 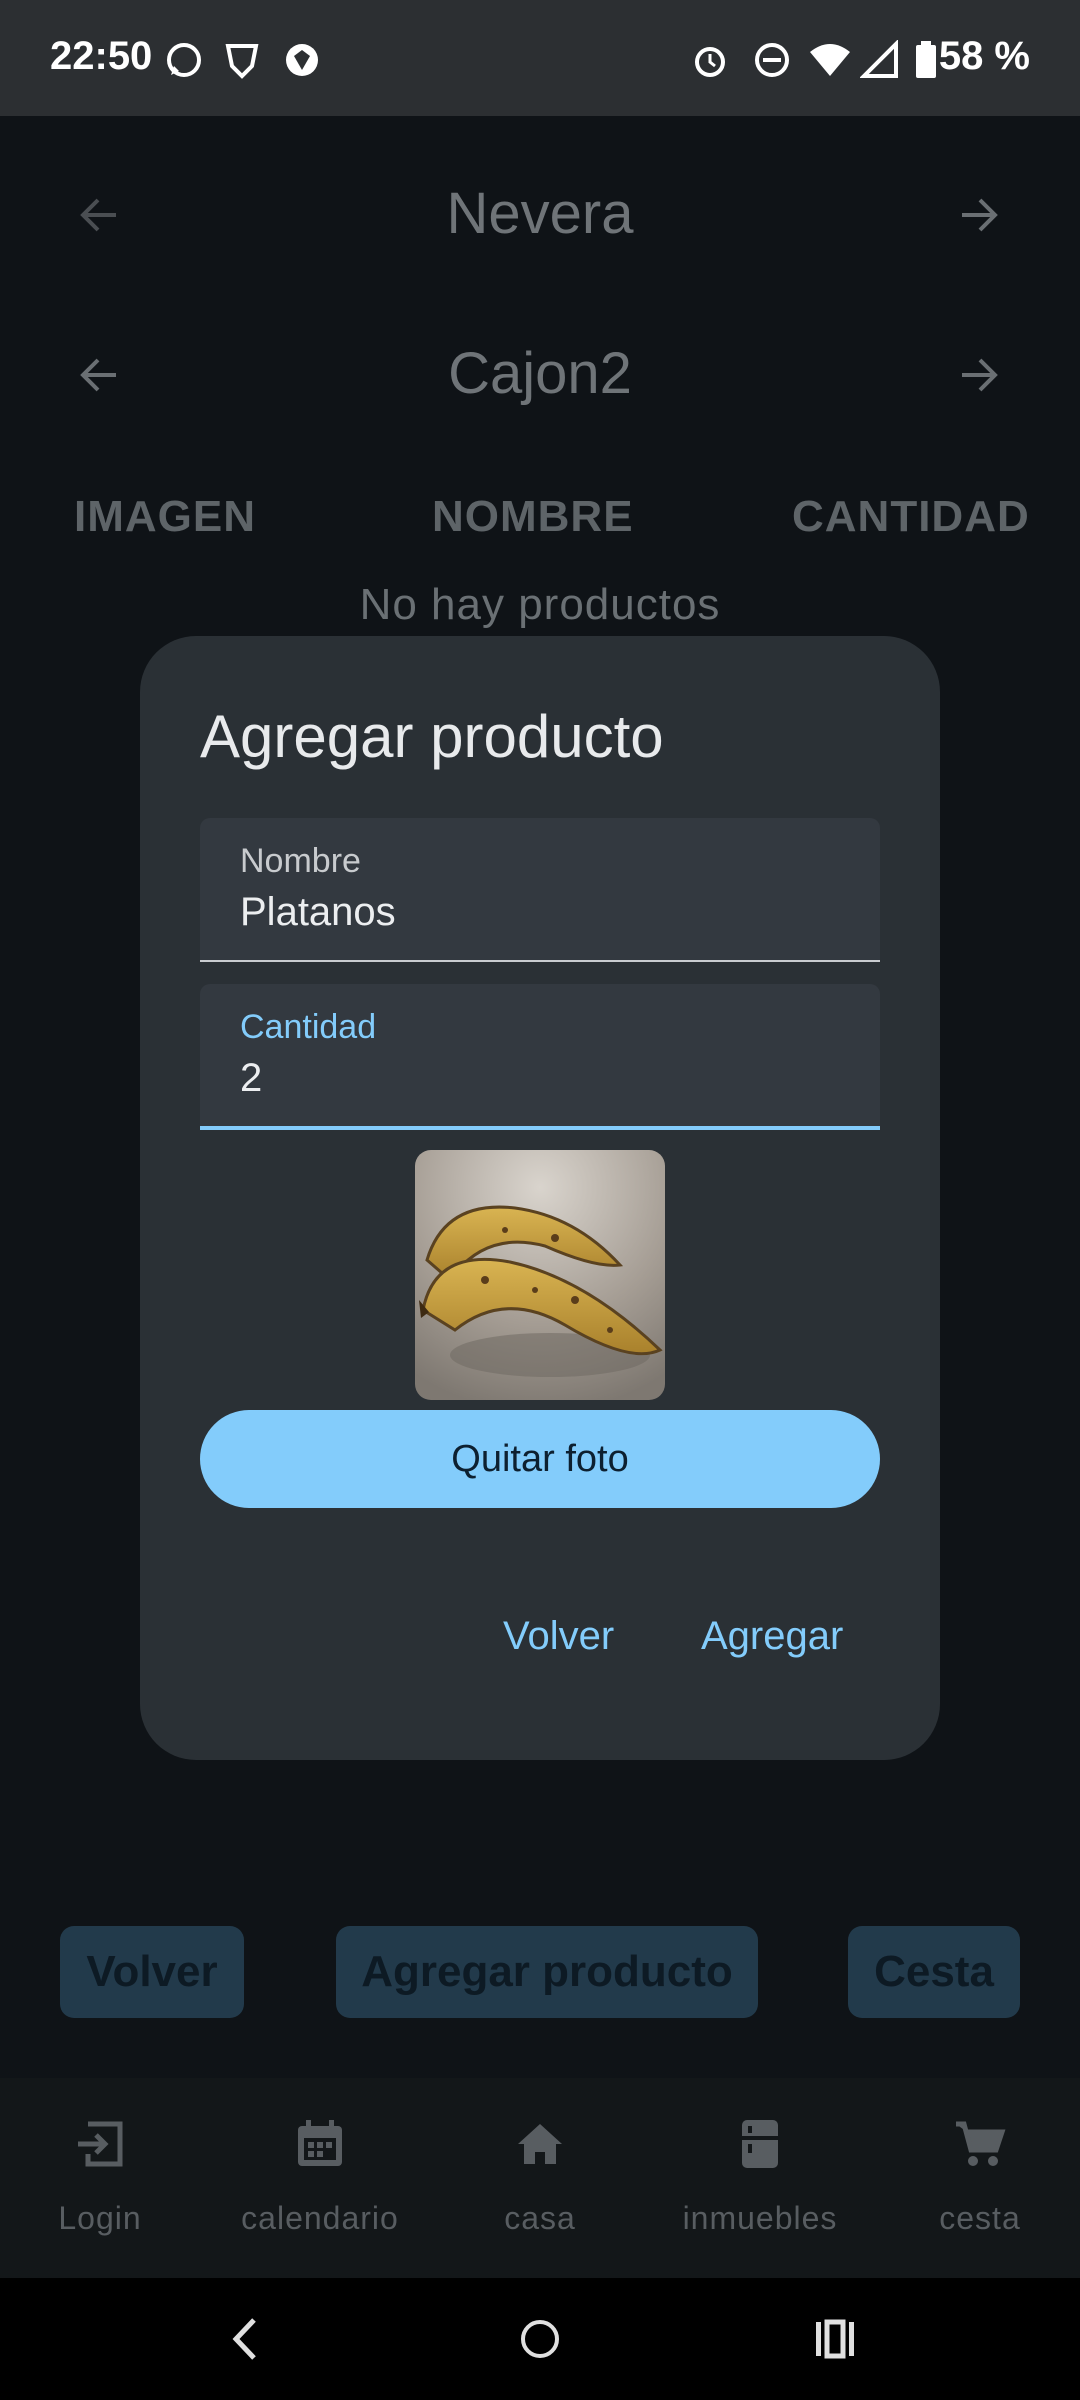 What do you see at coordinates (540, 890) in the screenshot?
I see `name-field: Nombre Platanos` at bounding box center [540, 890].